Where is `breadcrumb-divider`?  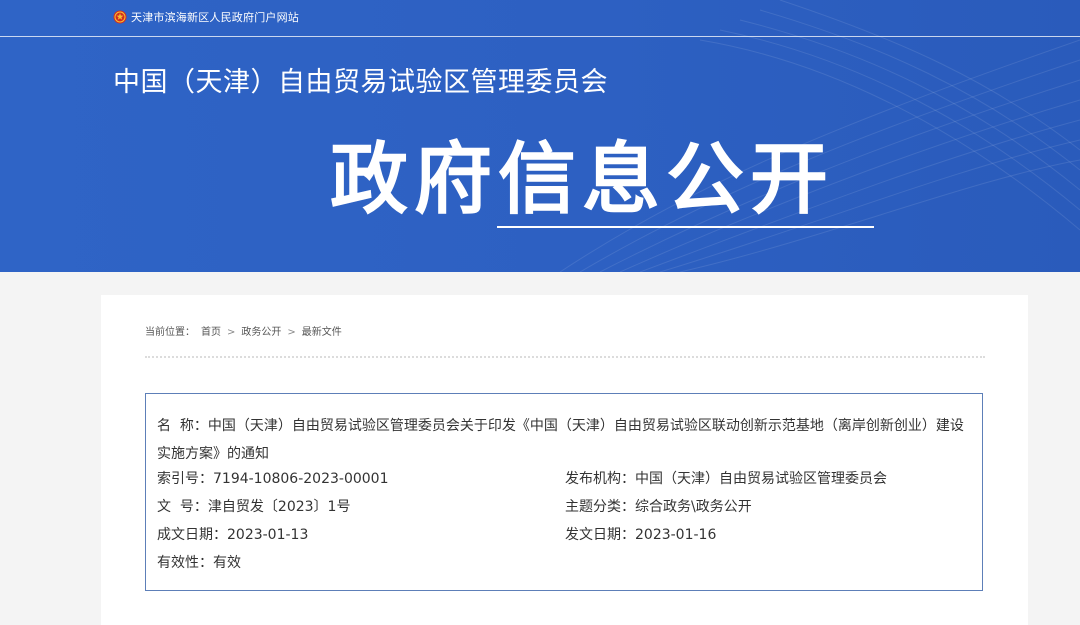 breadcrumb-divider is located at coordinates (565, 357).